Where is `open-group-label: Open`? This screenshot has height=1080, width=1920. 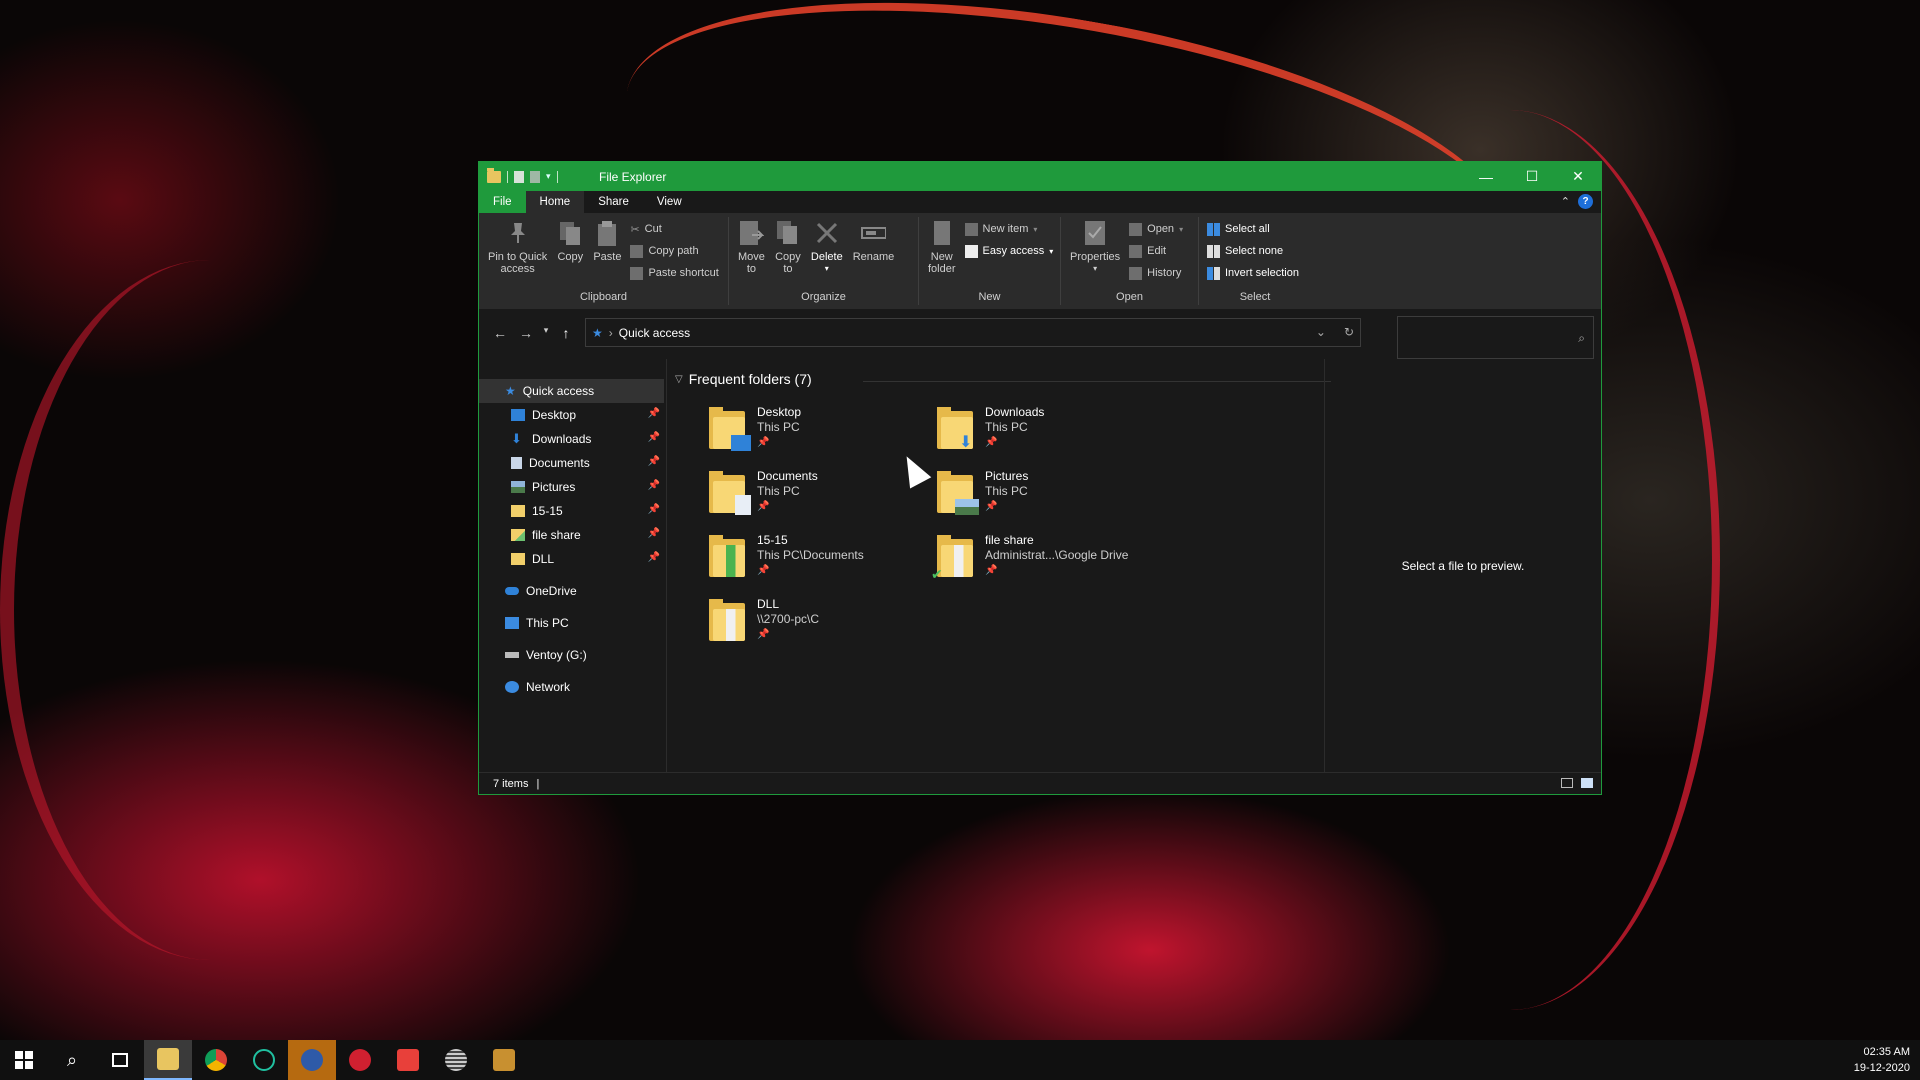 open-group-label: Open is located at coordinates (1129, 297).